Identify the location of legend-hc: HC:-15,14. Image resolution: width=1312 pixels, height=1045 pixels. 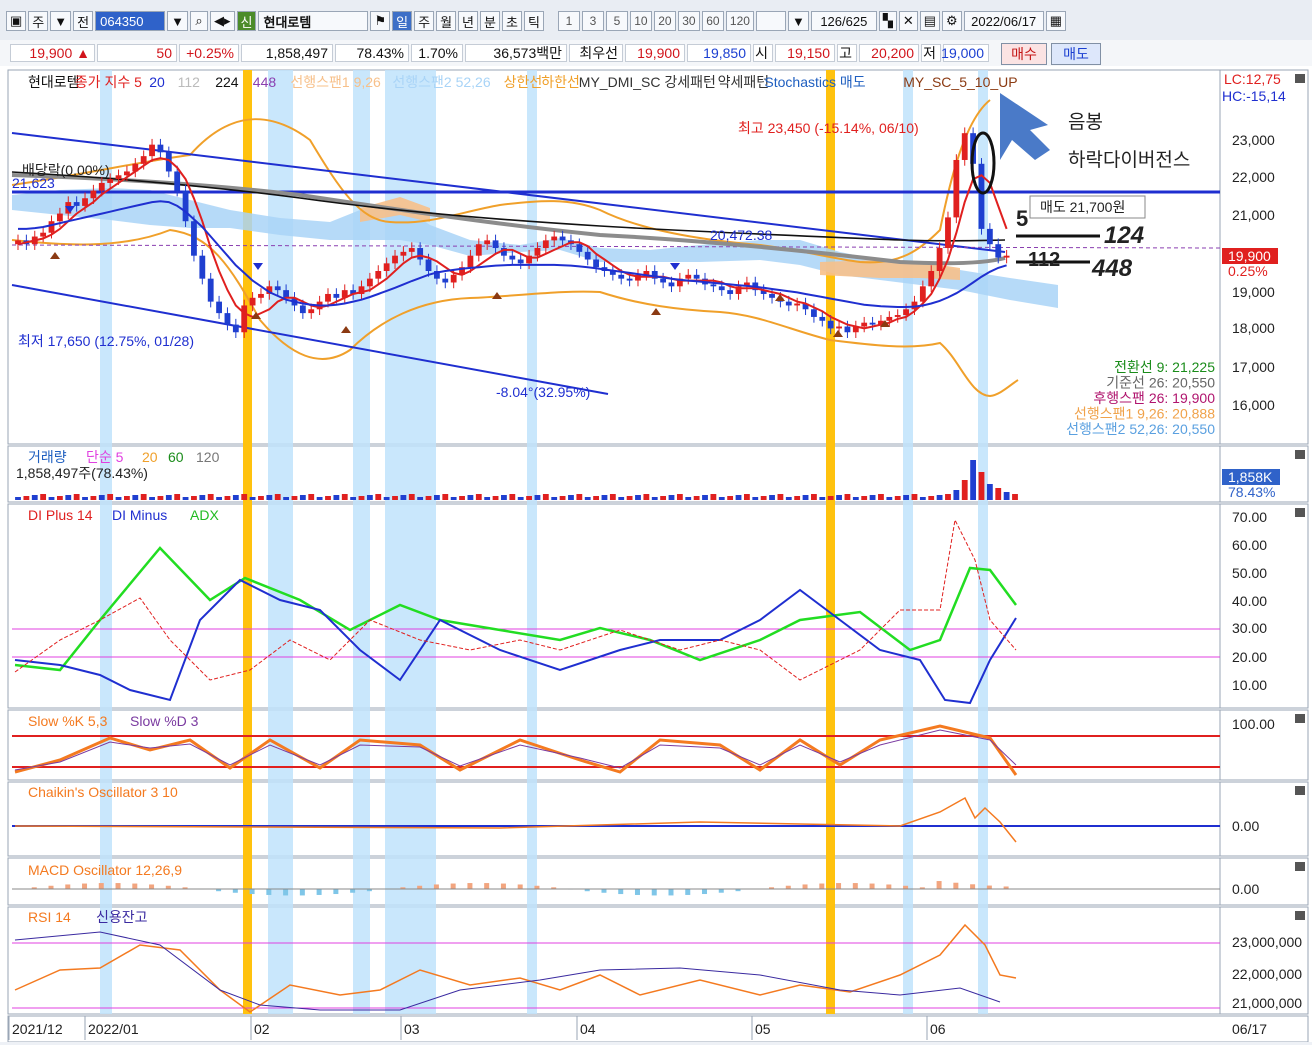
(1254, 96).